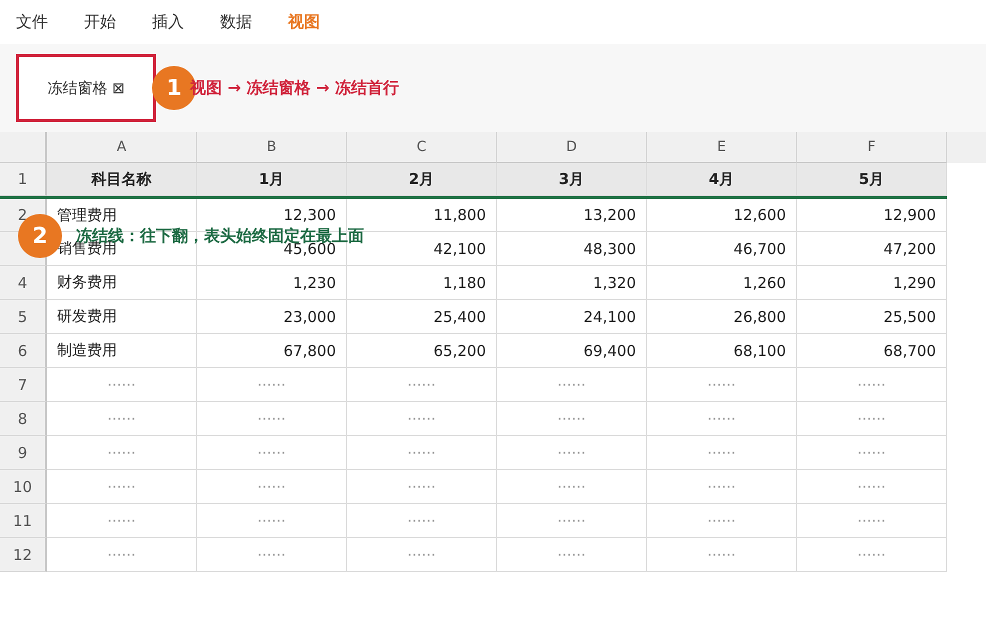 This screenshot has width=986, height=630. Describe the element at coordinates (572, 249) in the screenshot. I see `table-cell: 48,300` at that location.